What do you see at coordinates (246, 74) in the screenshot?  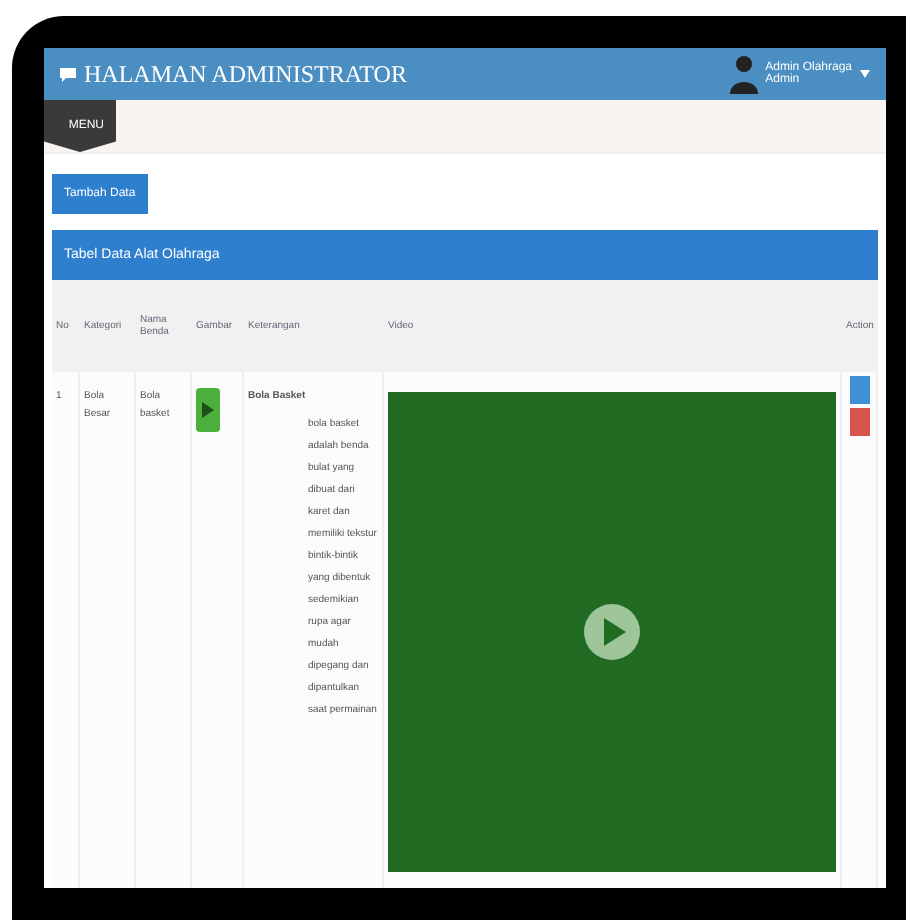 I see `app-title: HALAMAN ADMINISTRATOR` at bounding box center [246, 74].